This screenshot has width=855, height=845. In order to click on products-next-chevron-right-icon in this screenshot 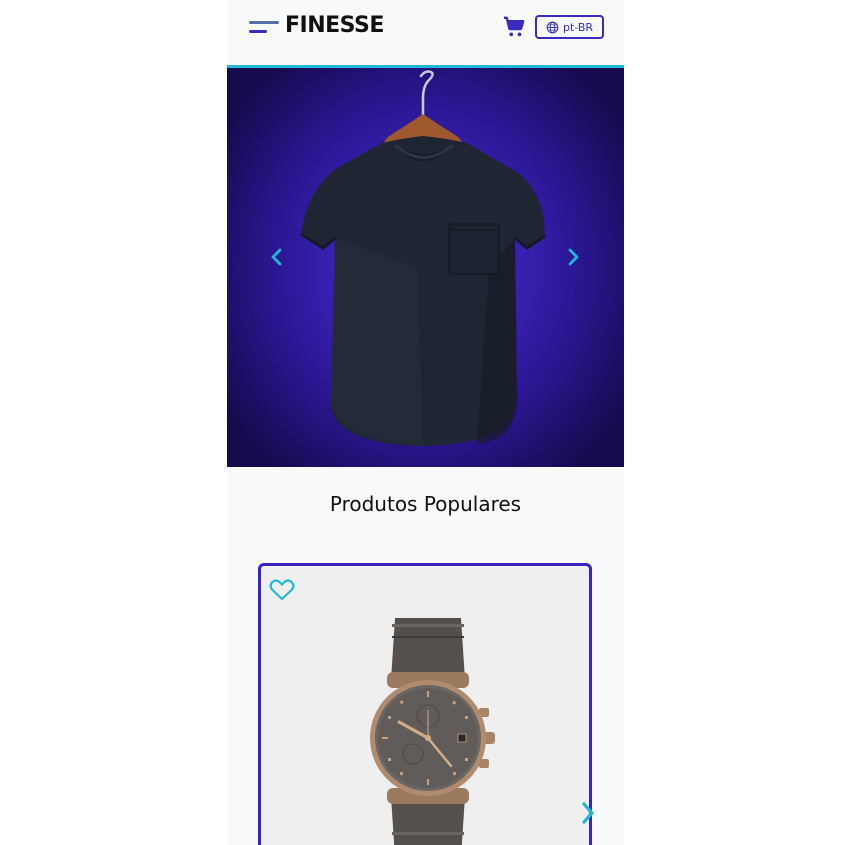, I will do `click(588, 813)`.